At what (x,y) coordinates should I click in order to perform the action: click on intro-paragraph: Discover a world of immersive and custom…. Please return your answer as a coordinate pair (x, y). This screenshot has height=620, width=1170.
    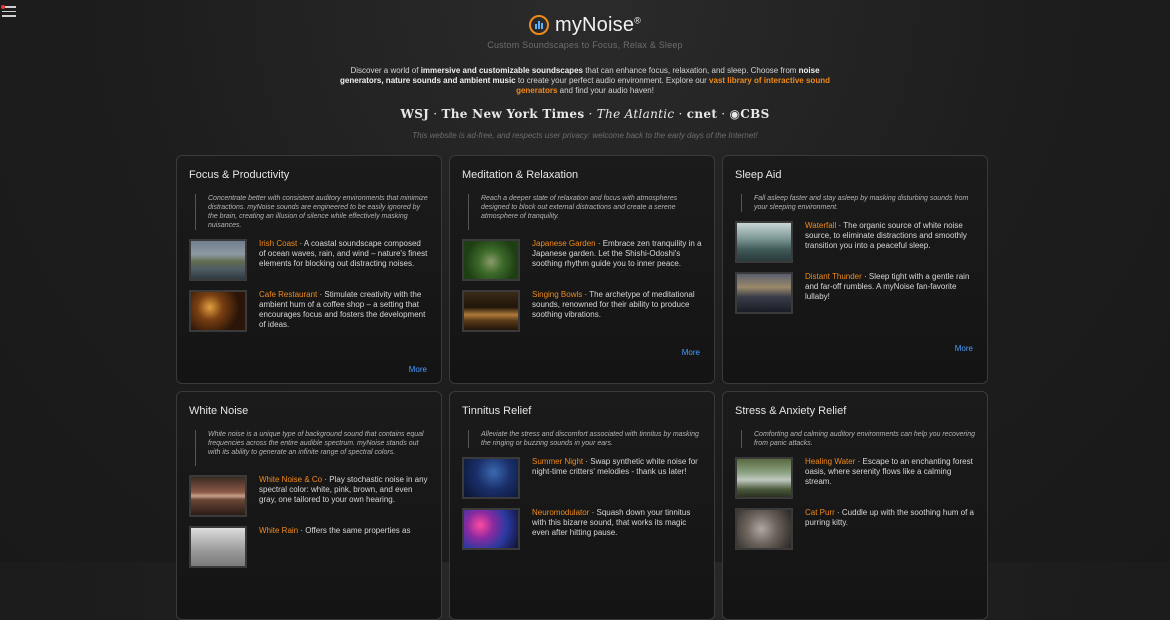
    Looking at the image, I should click on (585, 80).